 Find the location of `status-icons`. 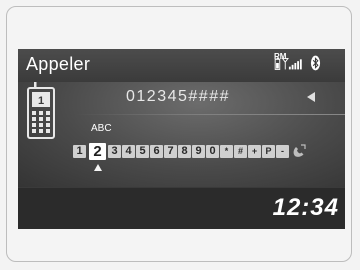

status-icons is located at coordinates (297, 63).